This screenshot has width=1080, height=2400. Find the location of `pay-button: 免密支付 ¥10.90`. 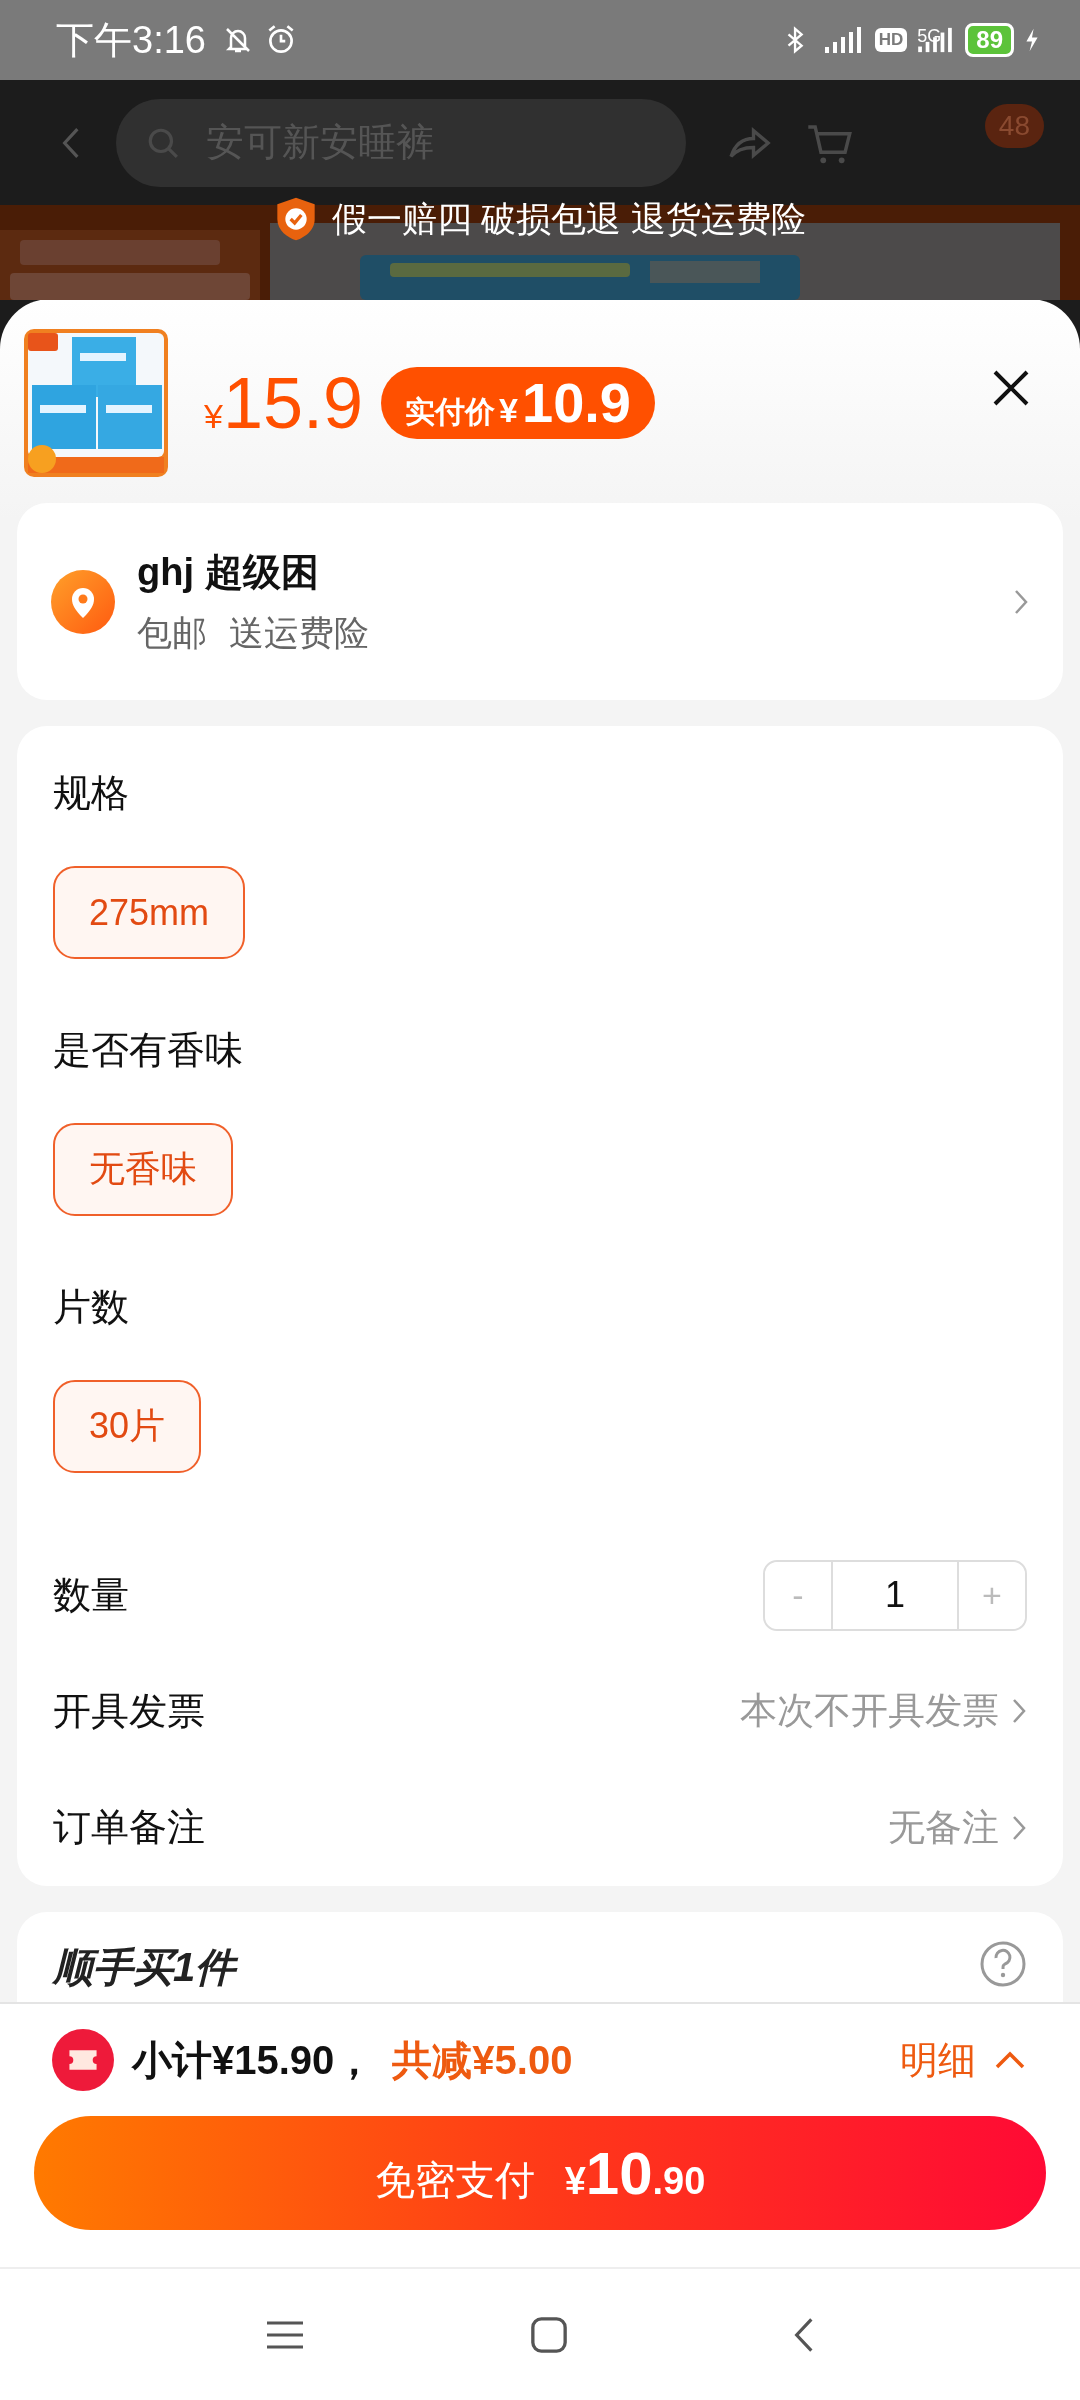

pay-button: 免密支付 ¥10.90 is located at coordinates (540, 2173).